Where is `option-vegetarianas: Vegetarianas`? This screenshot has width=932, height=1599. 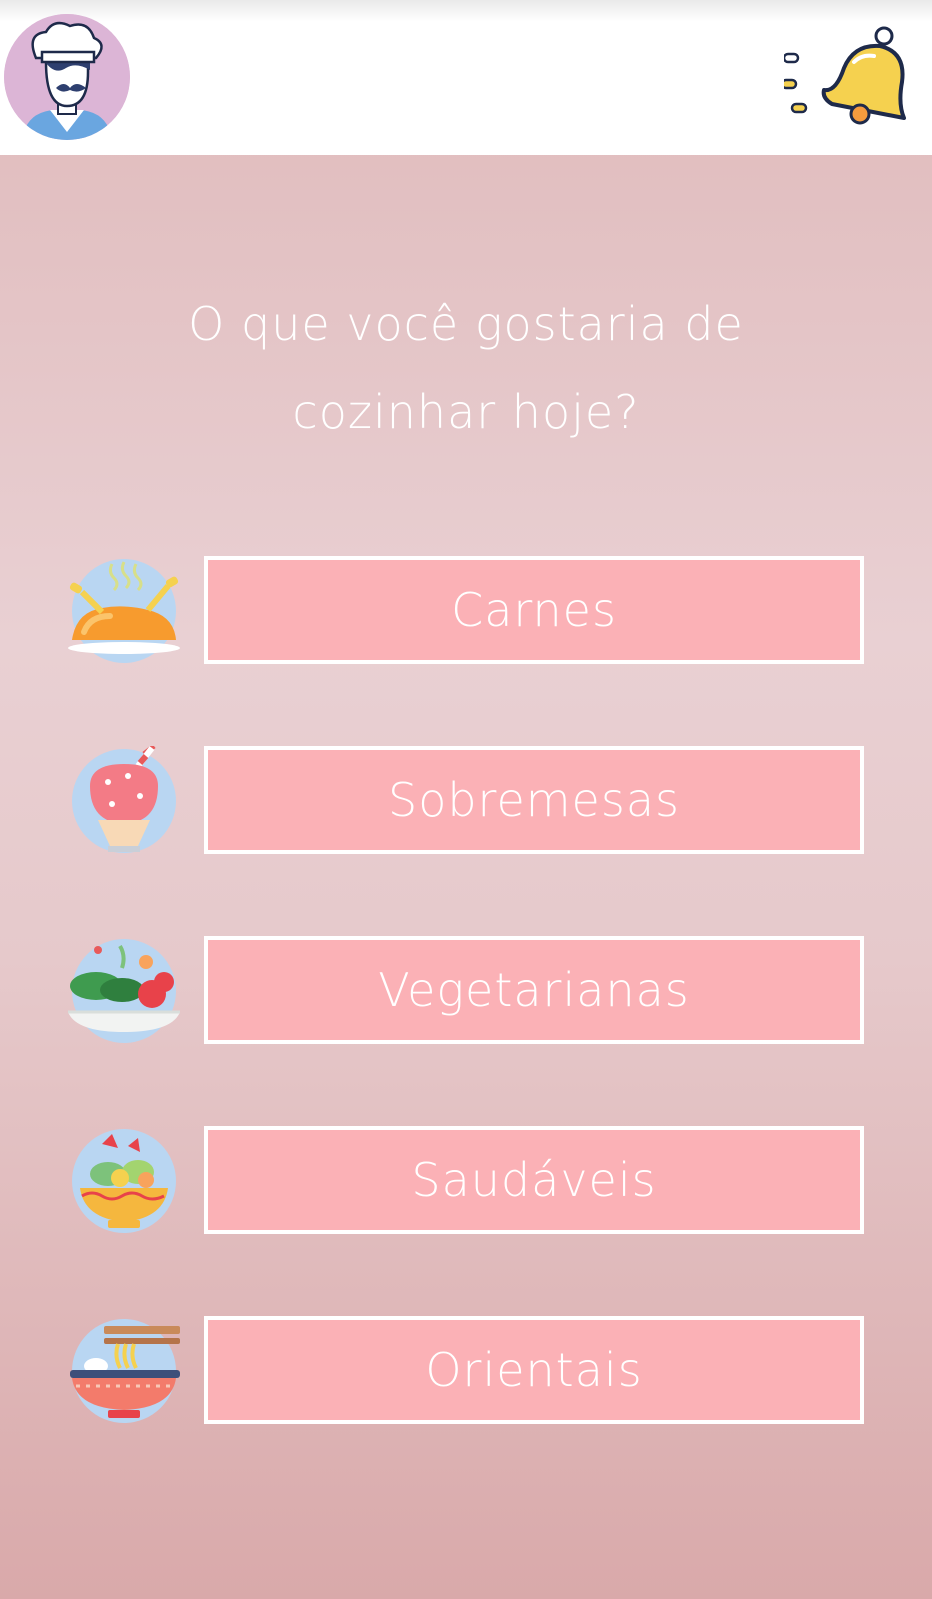 option-vegetarianas: Vegetarianas is located at coordinates (466, 991).